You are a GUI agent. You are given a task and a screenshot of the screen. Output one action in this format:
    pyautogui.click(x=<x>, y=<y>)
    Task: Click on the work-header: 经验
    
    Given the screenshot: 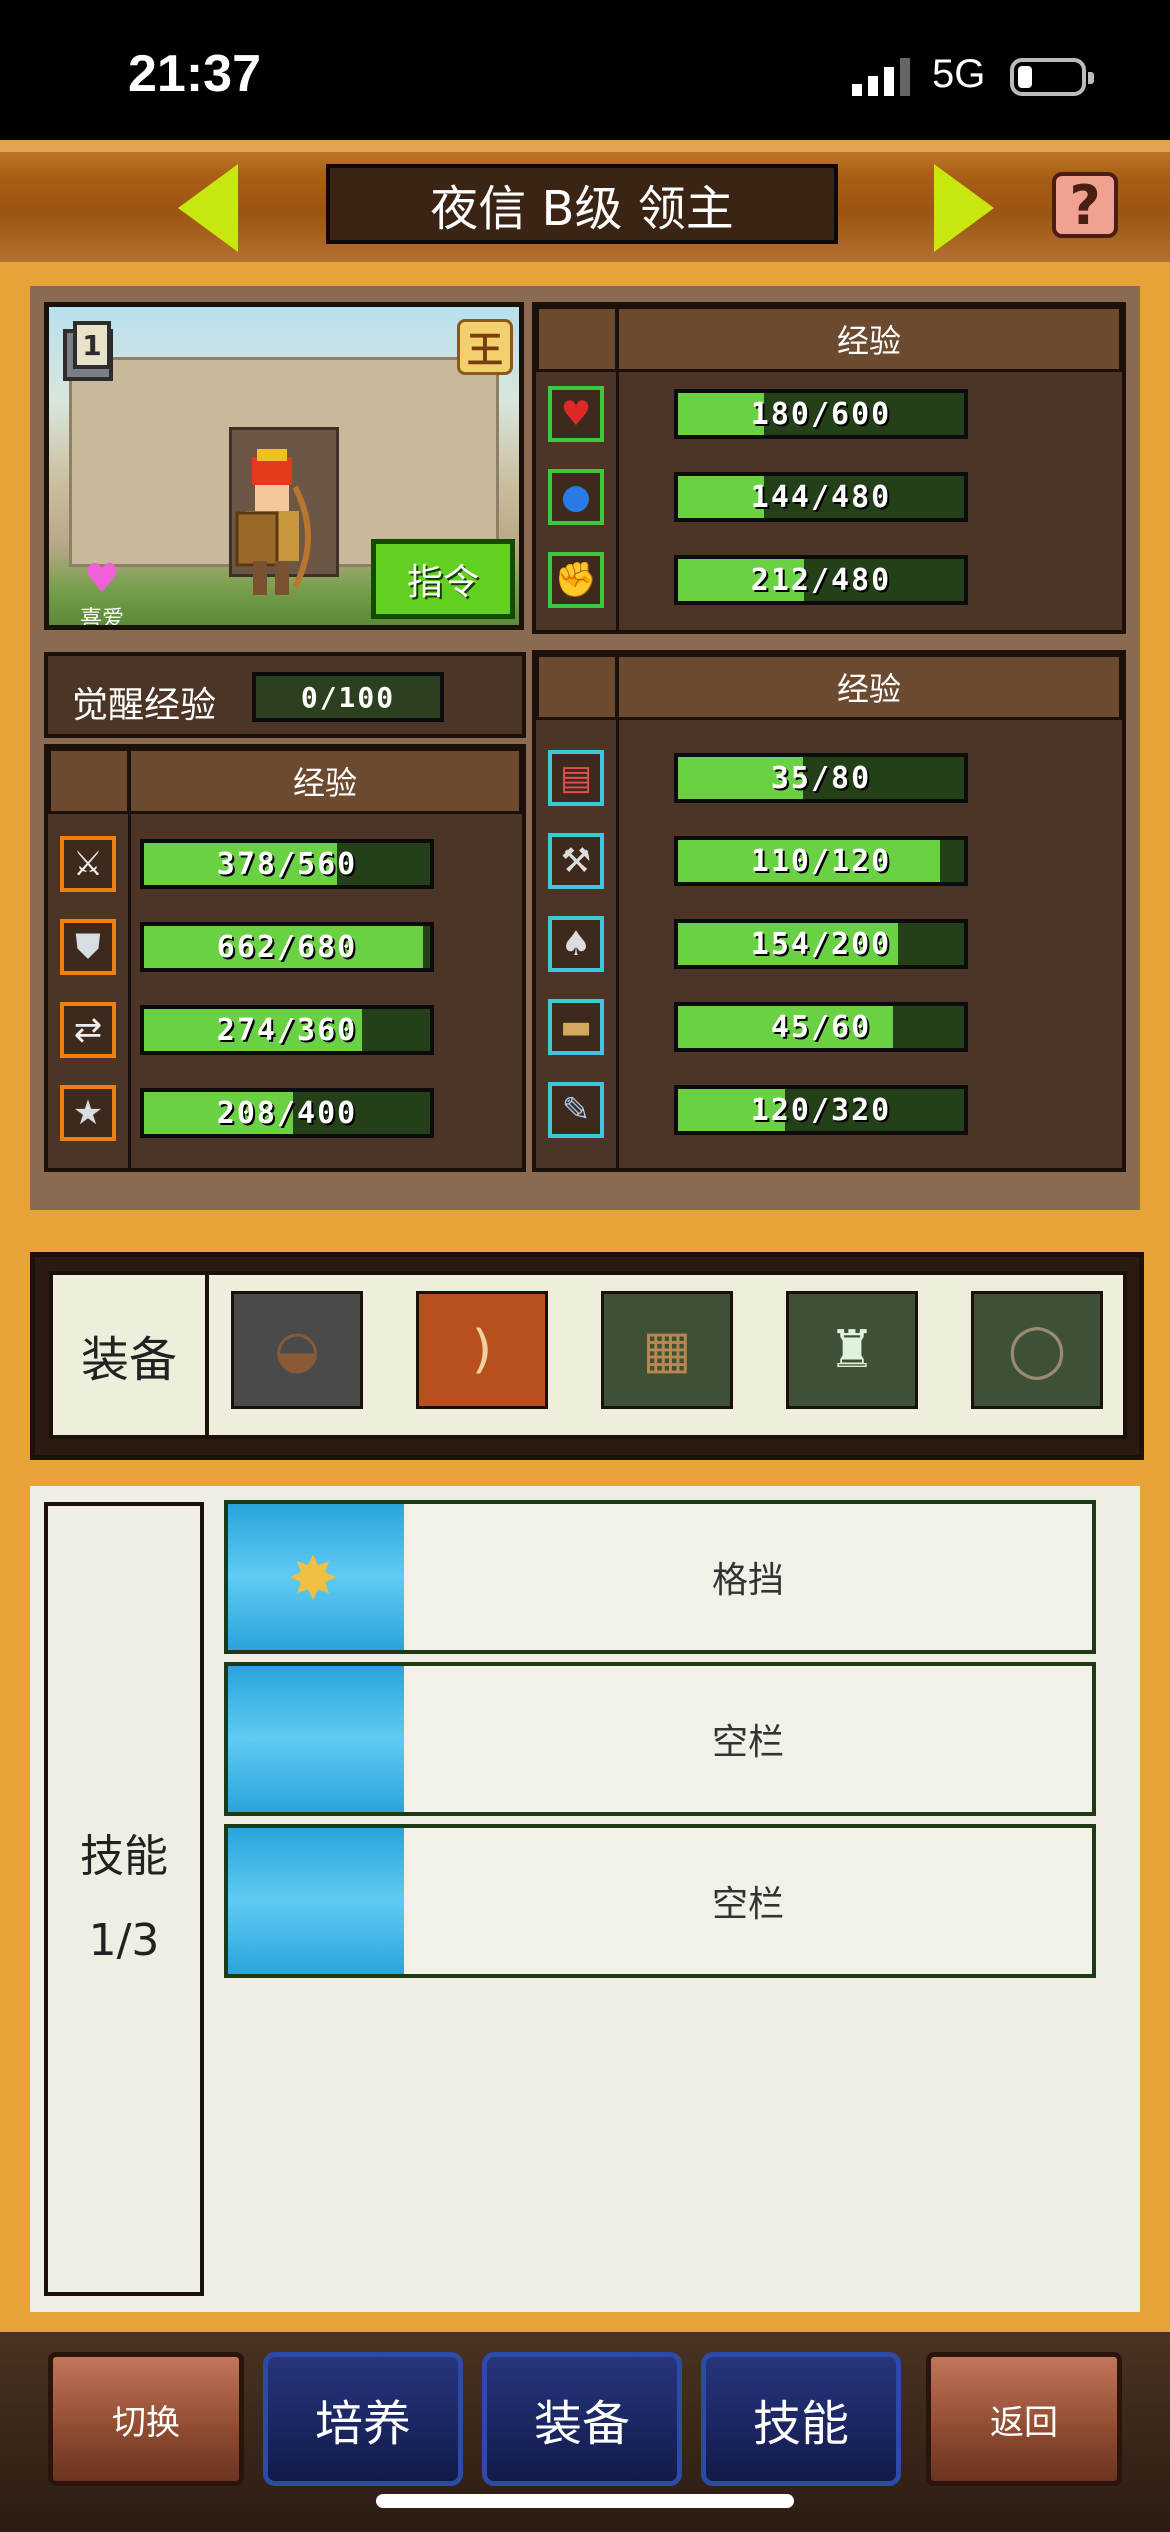 What is the action you would take?
    pyautogui.click(x=869, y=687)
    